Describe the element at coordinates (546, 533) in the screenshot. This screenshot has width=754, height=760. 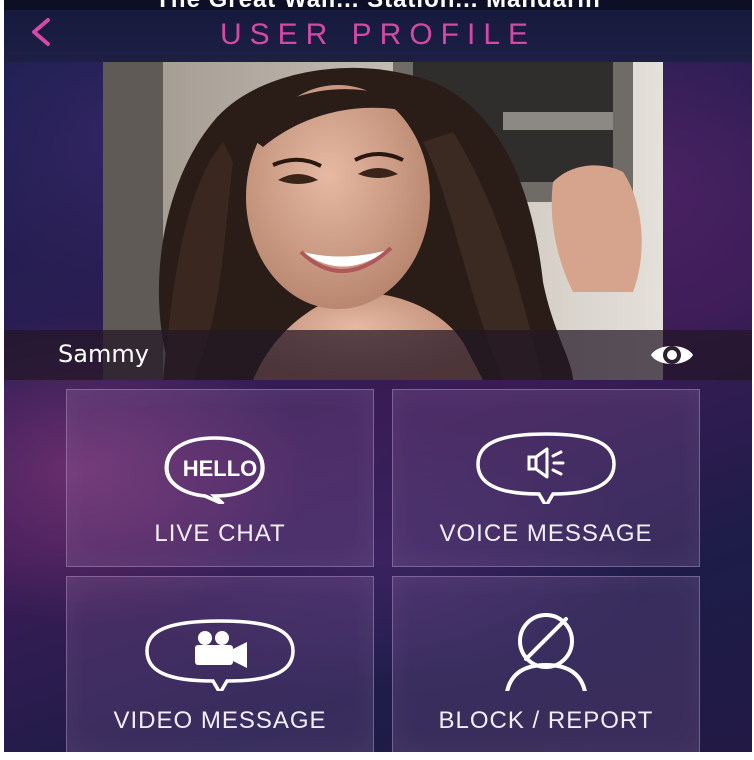
I see `voice-message-label: VOICE MESSAGE` at that location.